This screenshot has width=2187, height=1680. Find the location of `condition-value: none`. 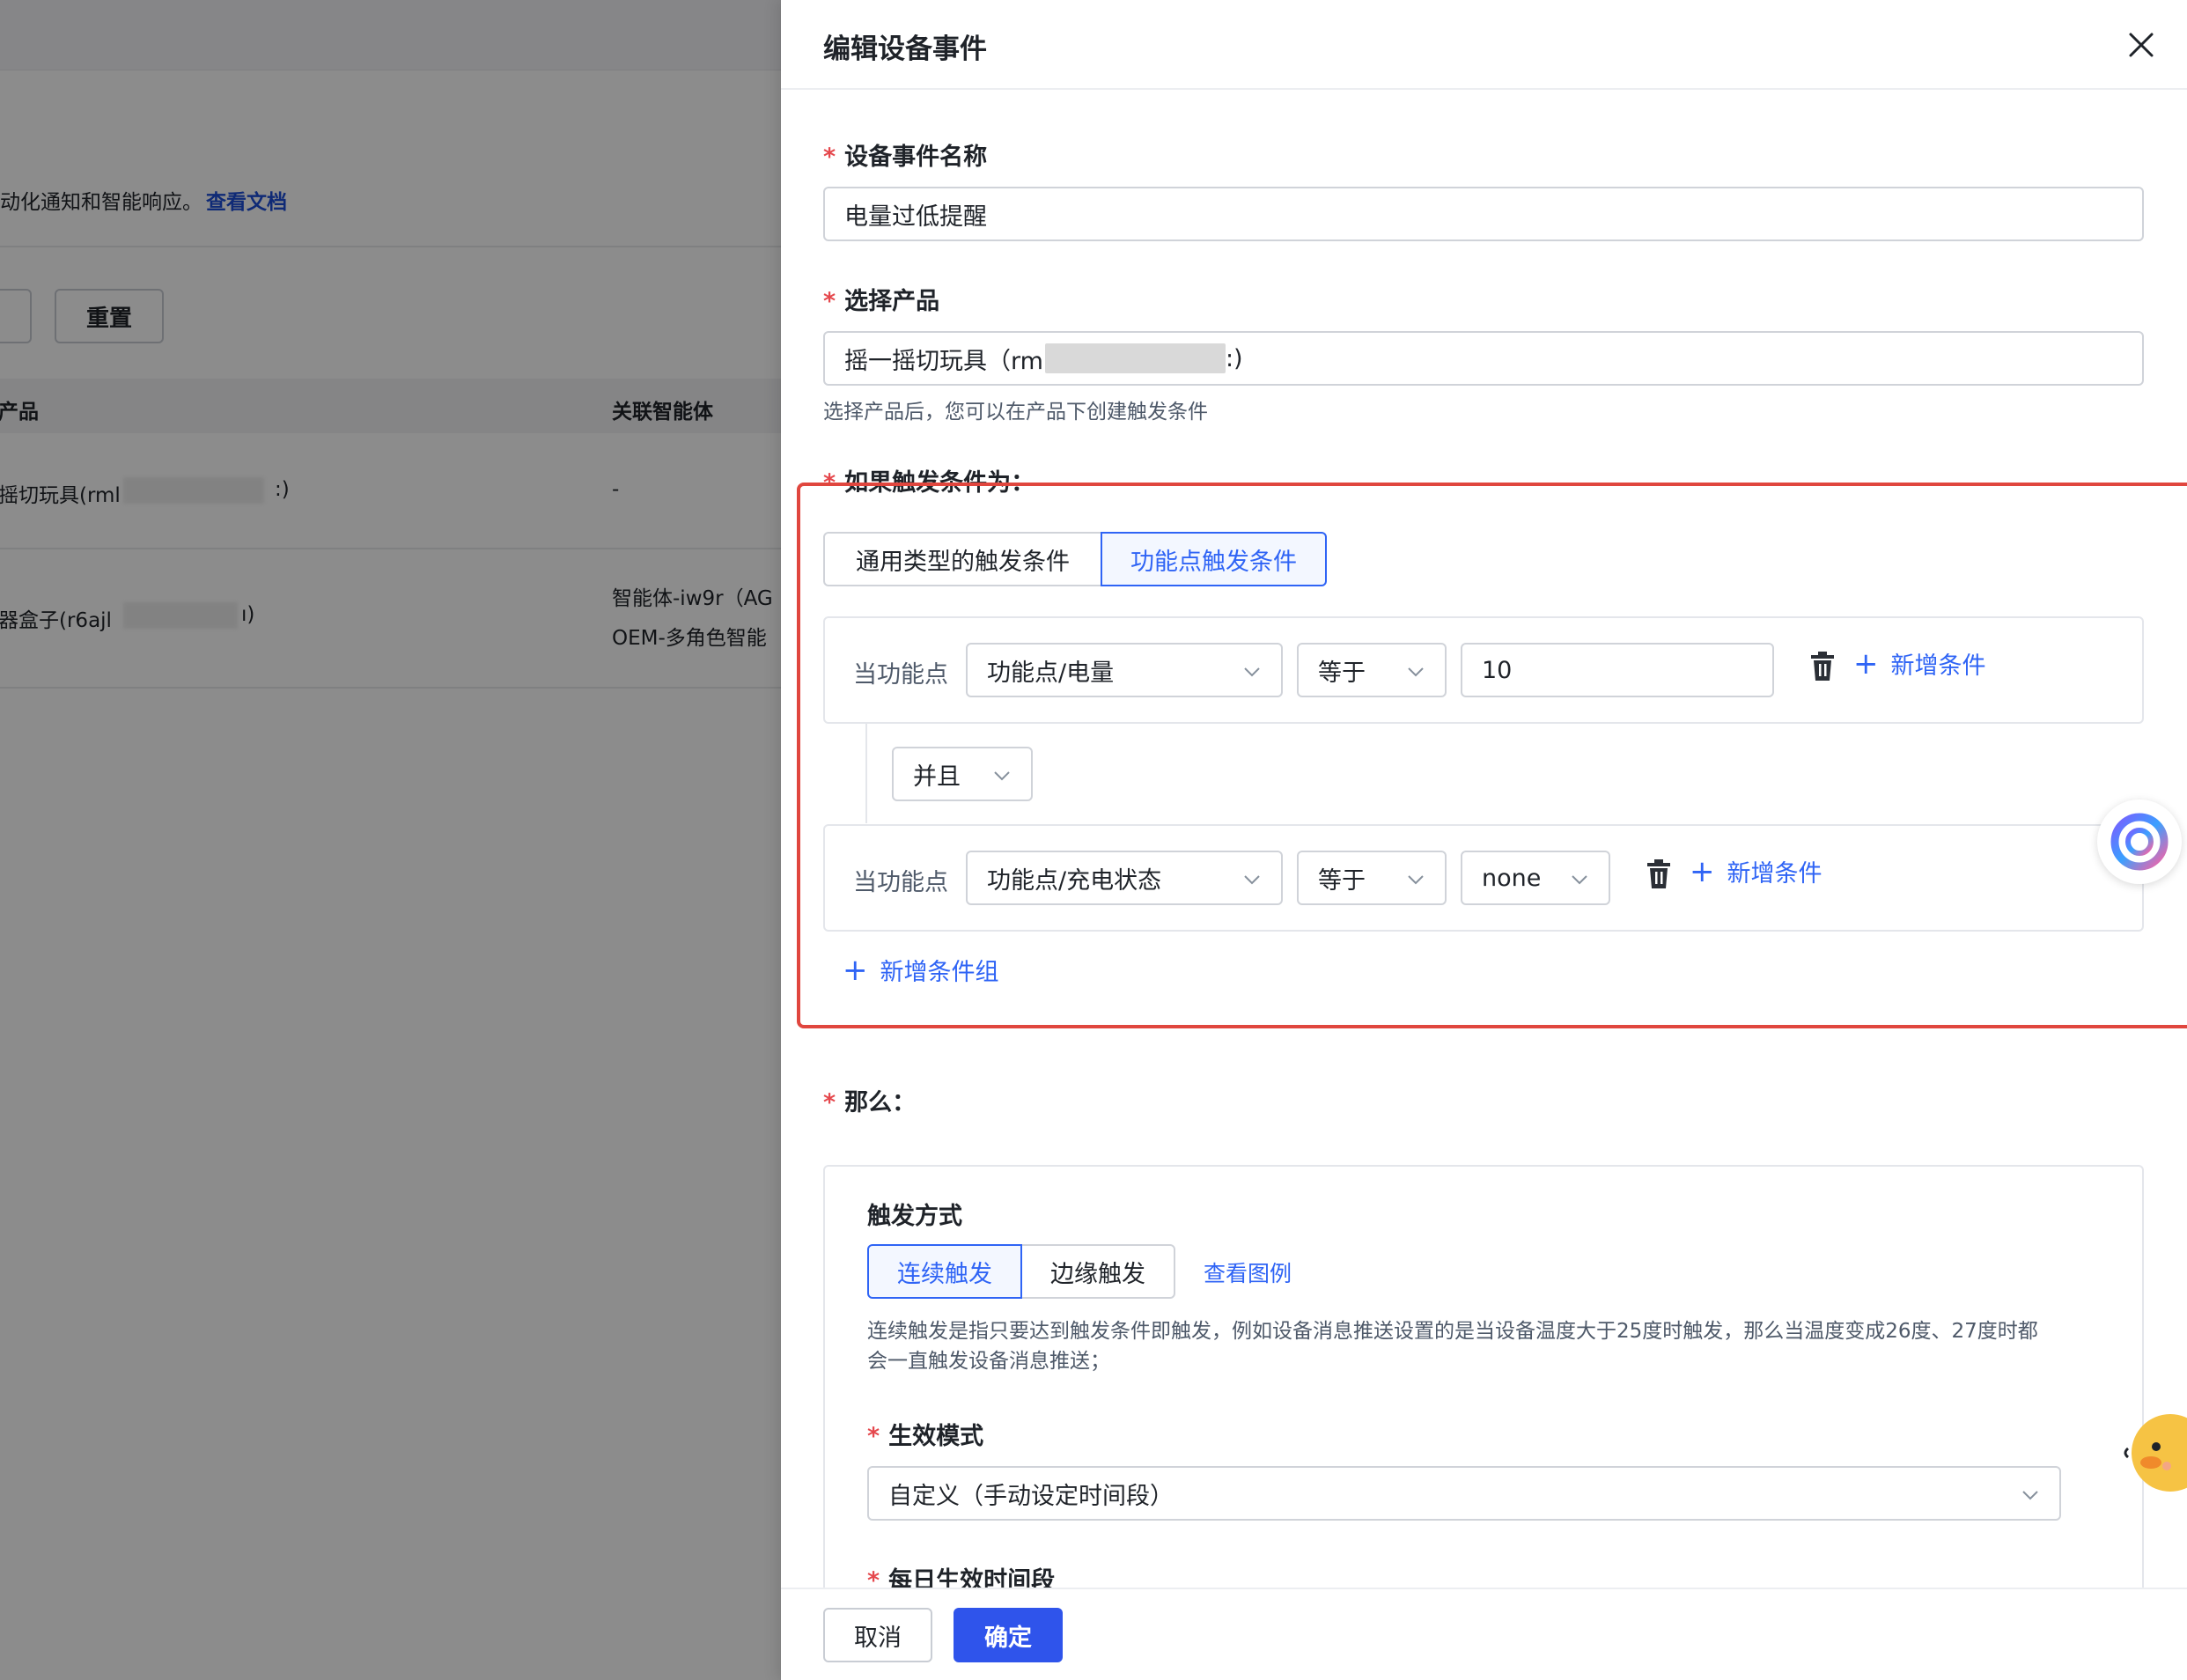

condition-value: none is located at coordinates (1512, 878).